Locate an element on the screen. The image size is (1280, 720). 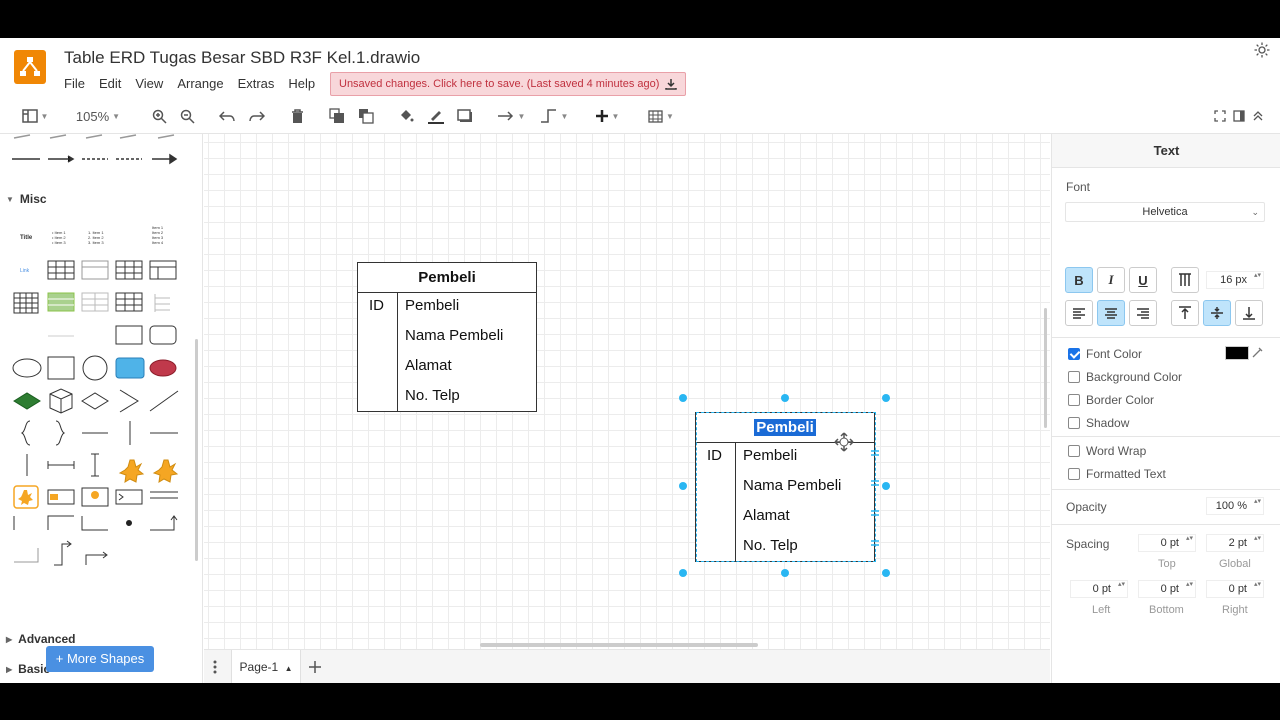
bold-button: B is located at coordinates (1079, 280).